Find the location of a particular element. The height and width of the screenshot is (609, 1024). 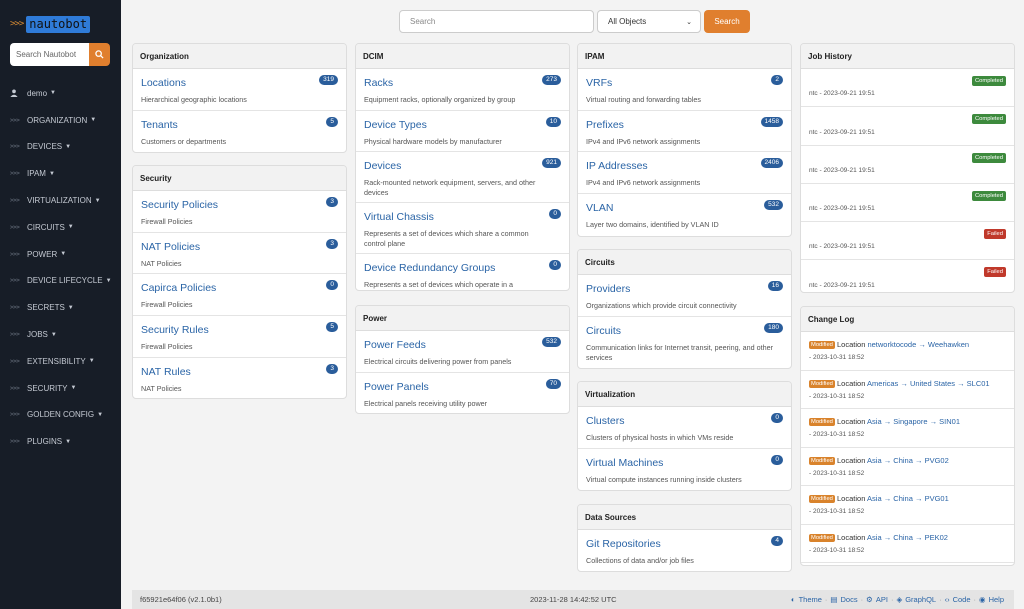

sidebar-item-device-lifecycle: >>> DEVICE LIFECYCLE ▼ is located at coordinates (60, 281).